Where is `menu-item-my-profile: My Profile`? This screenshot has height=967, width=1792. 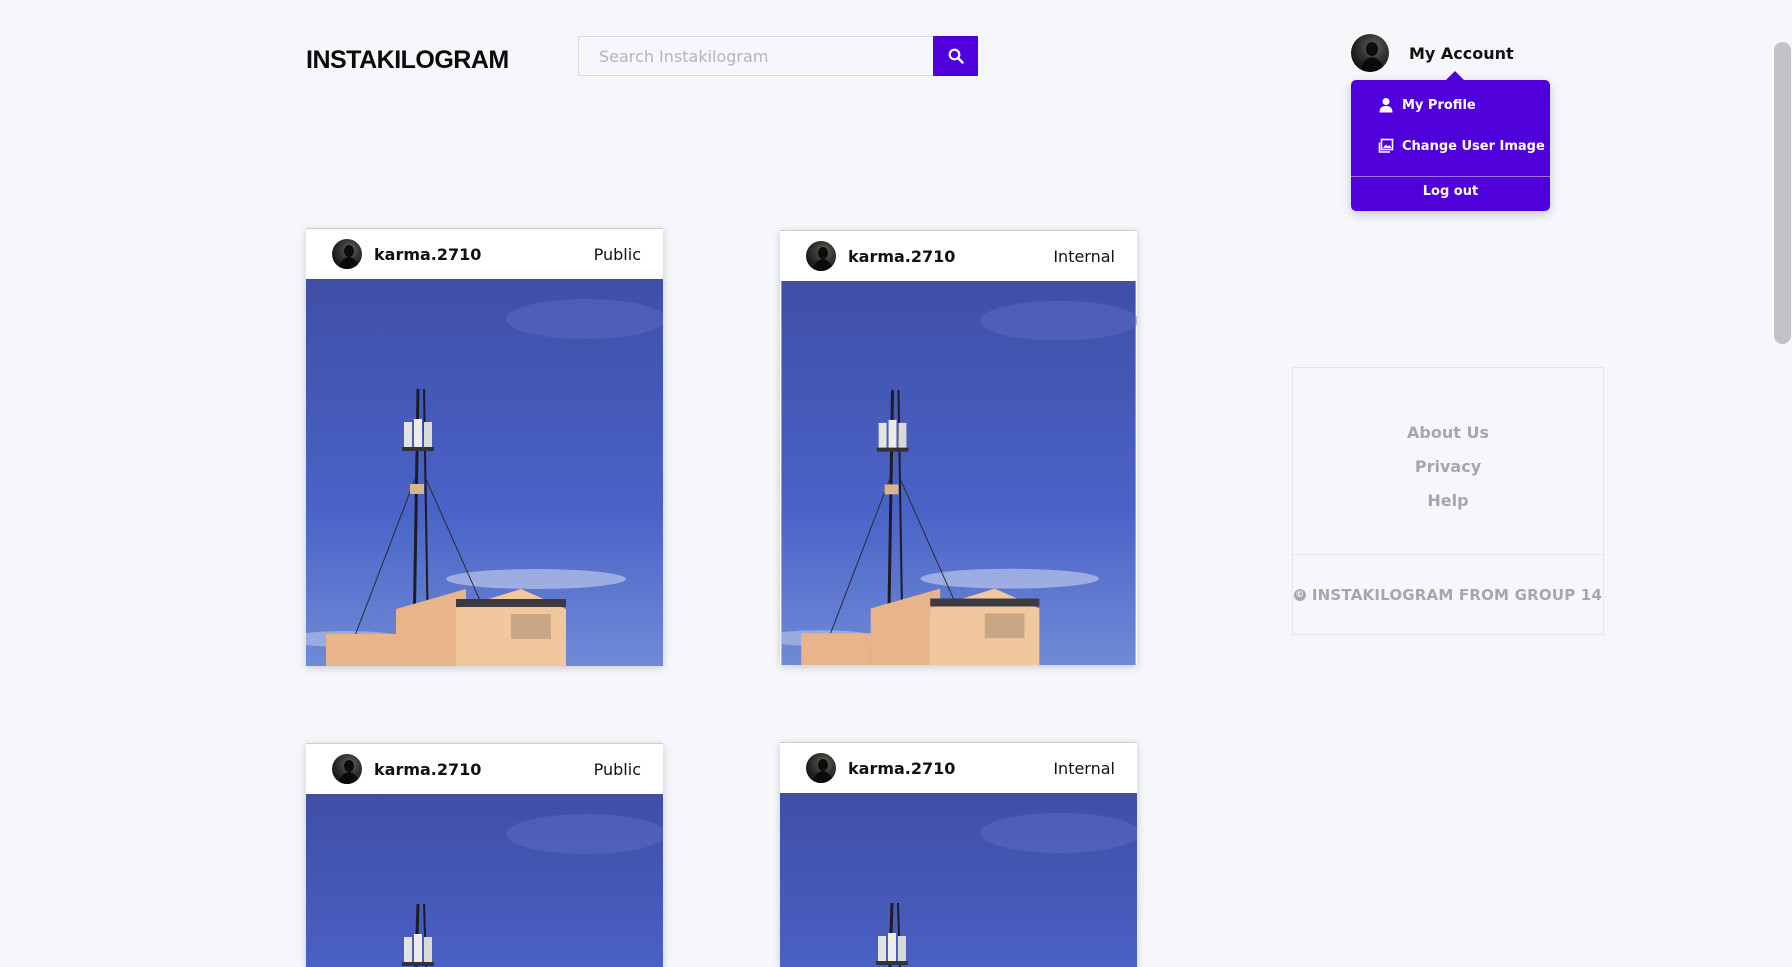
menu-item-my-profile: My Profile is located at coordinates (1427, 105).